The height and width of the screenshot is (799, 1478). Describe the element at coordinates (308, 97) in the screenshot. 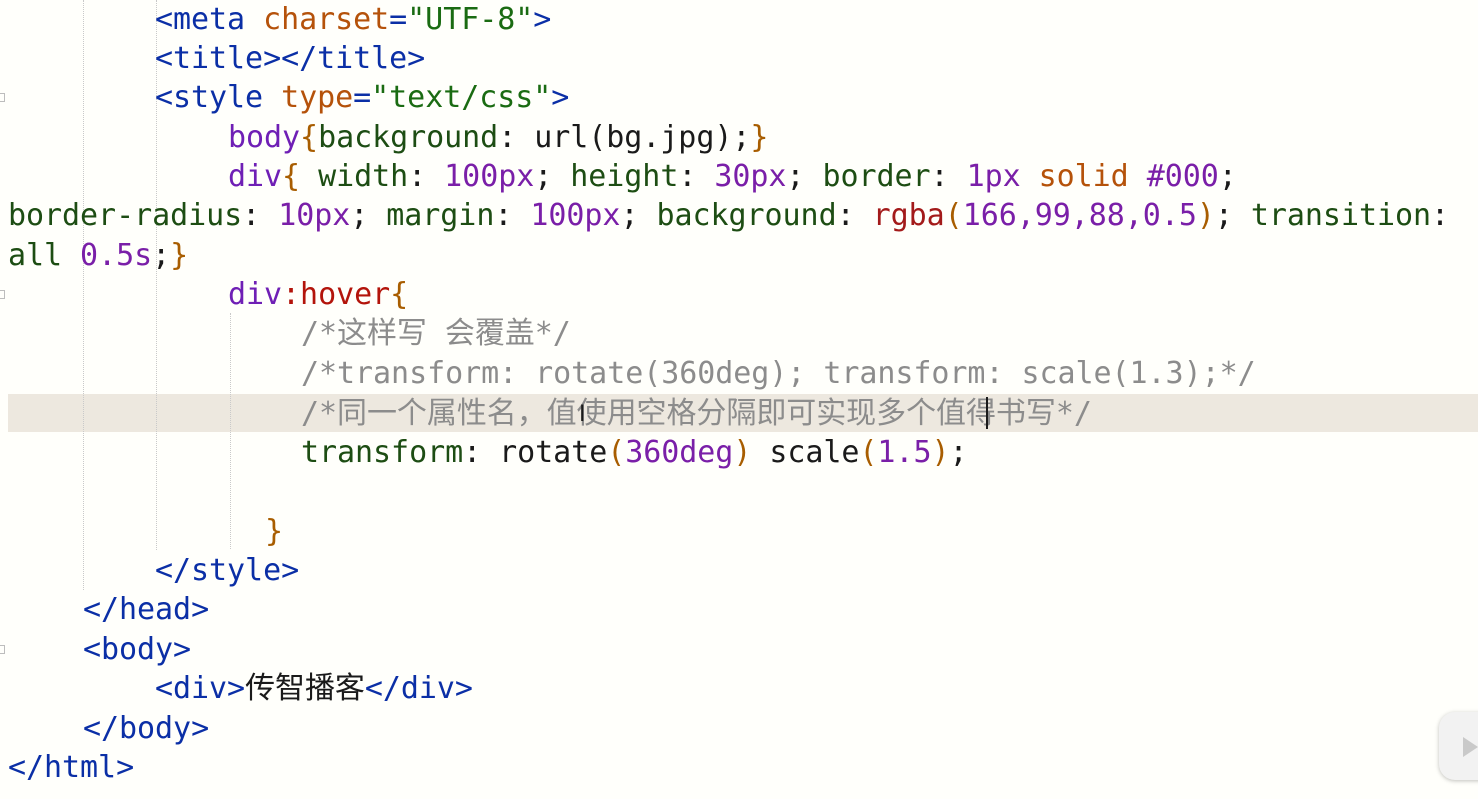

I see `code-token: type` at that location.